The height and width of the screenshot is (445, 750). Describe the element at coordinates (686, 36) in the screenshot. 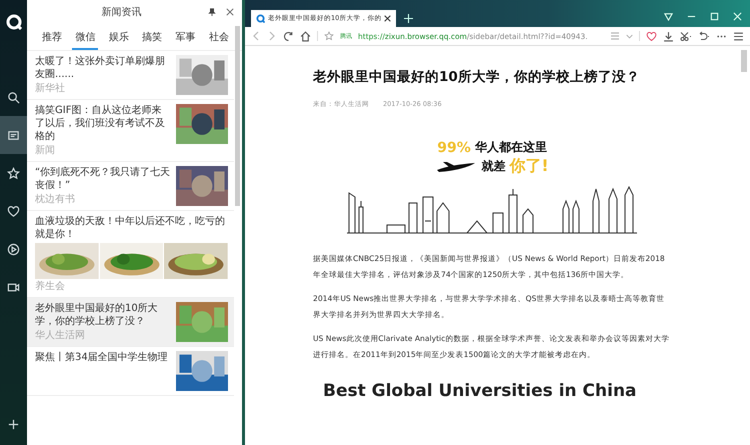

I see `scissors-icon` at that location.